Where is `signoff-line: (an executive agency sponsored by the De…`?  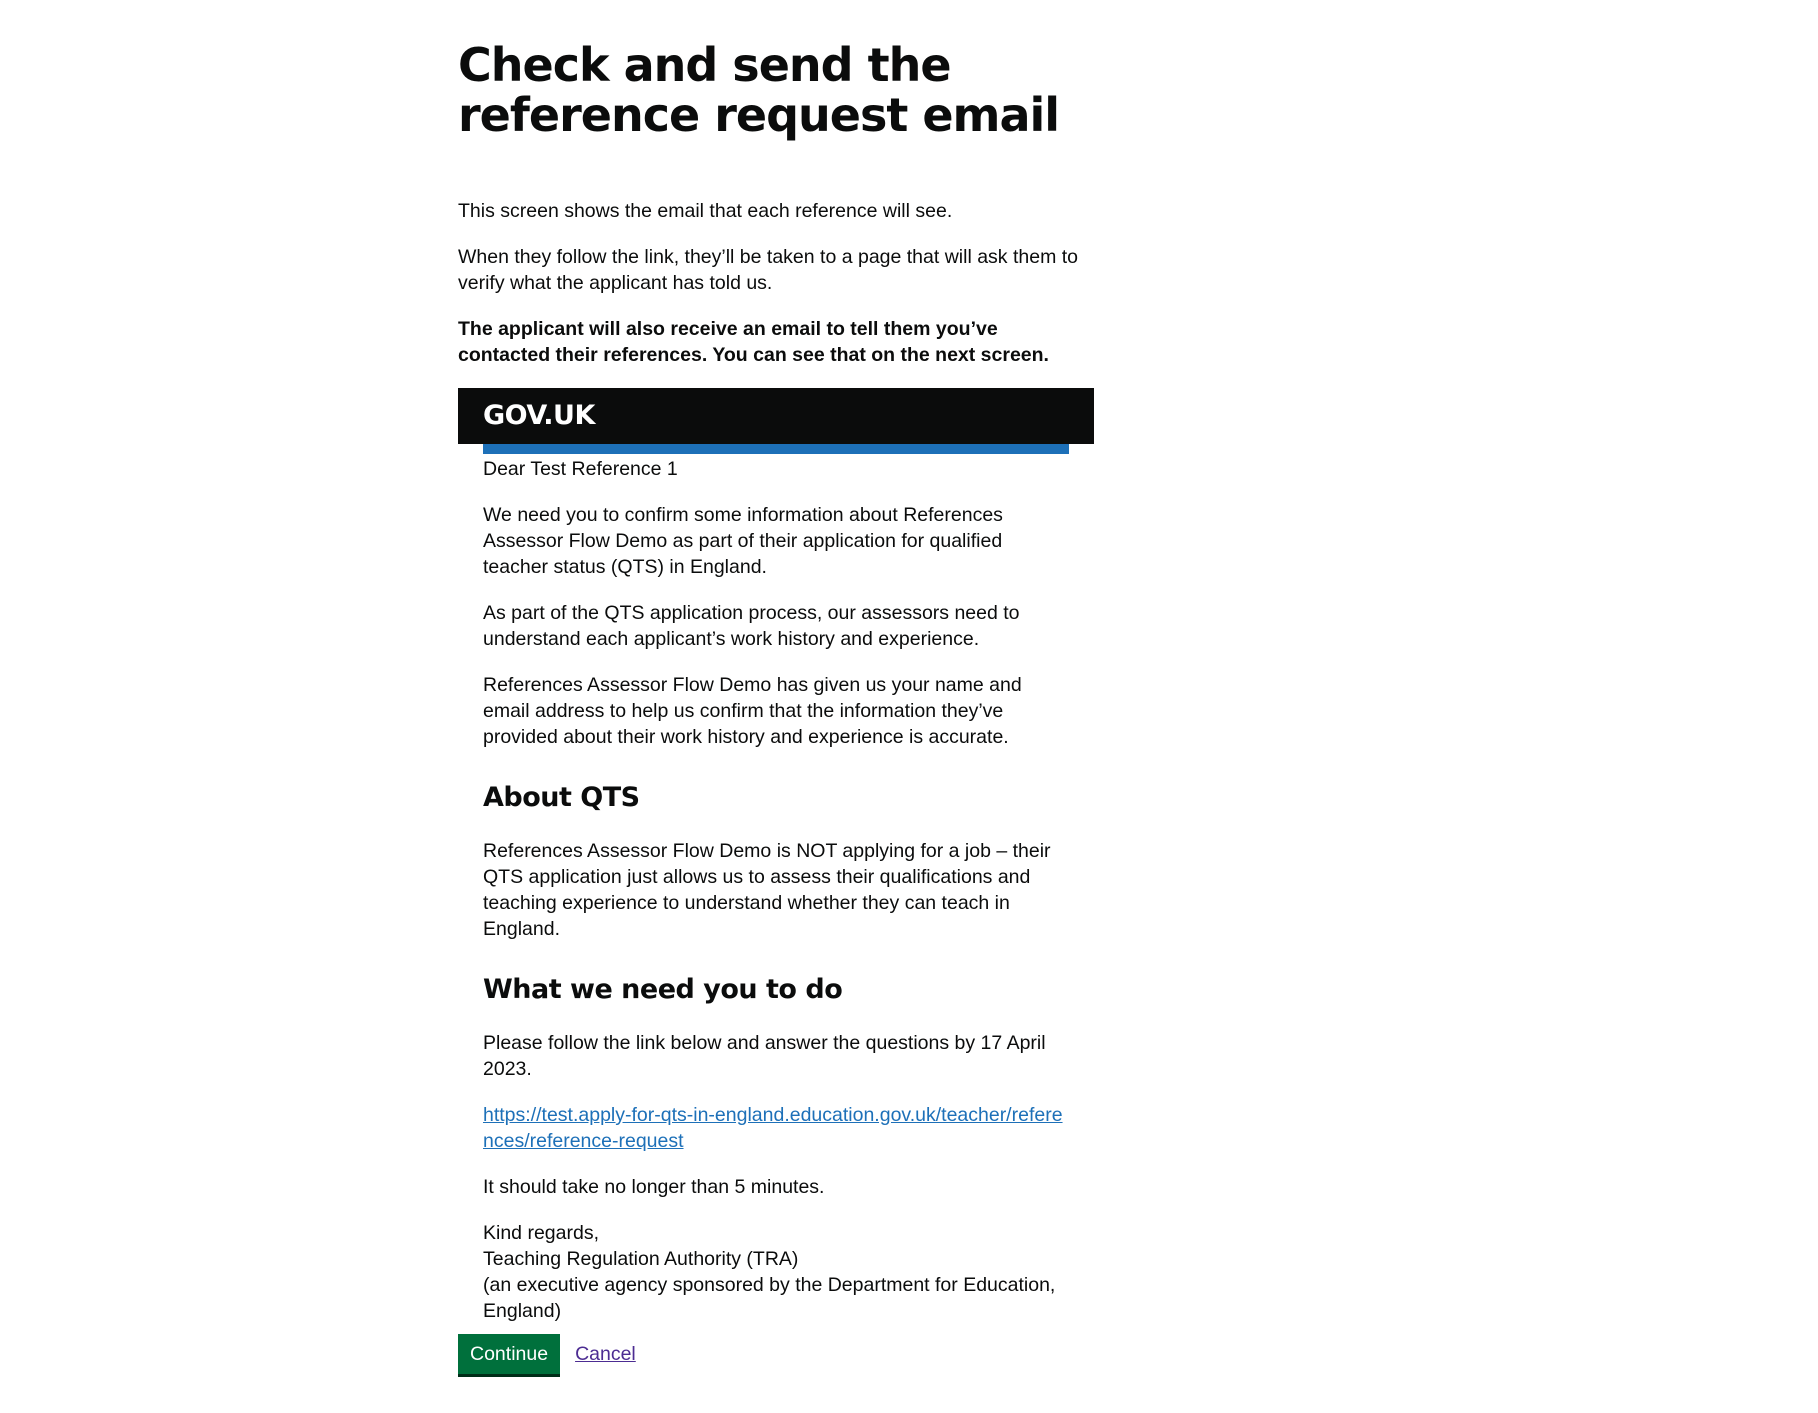 signoff-line: (an executive agency sponsored by the De… is located at coordinates (769, 1298).